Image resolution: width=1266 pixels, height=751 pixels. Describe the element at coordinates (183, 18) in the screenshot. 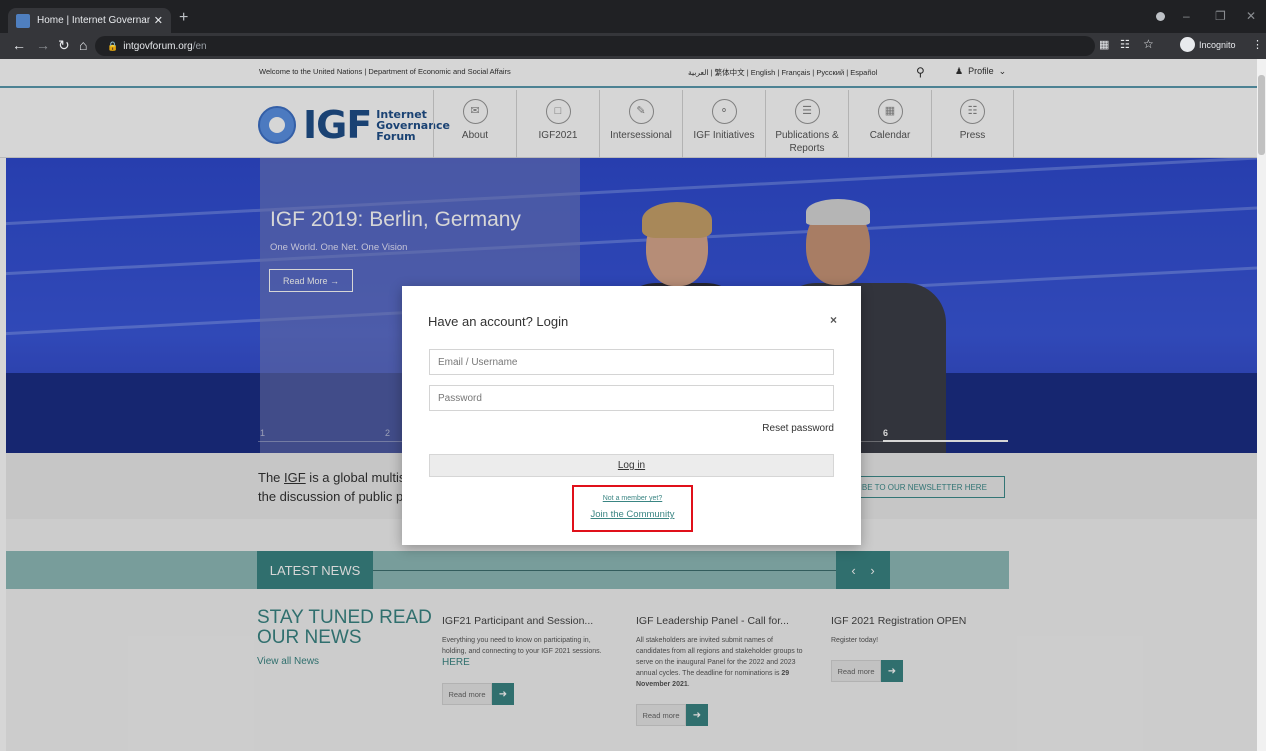

I see `new-tab-button: +` at that location.